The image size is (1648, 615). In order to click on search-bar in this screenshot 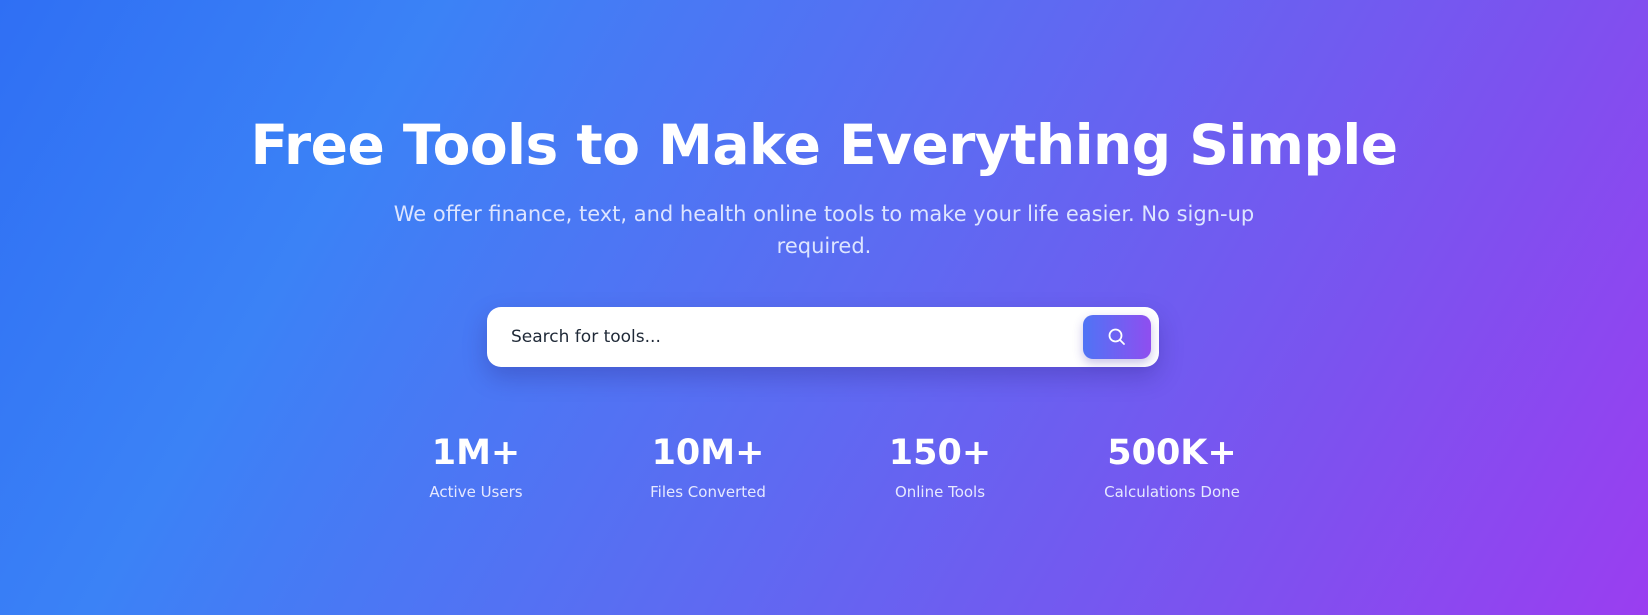, I will do `click(823, 337)`.